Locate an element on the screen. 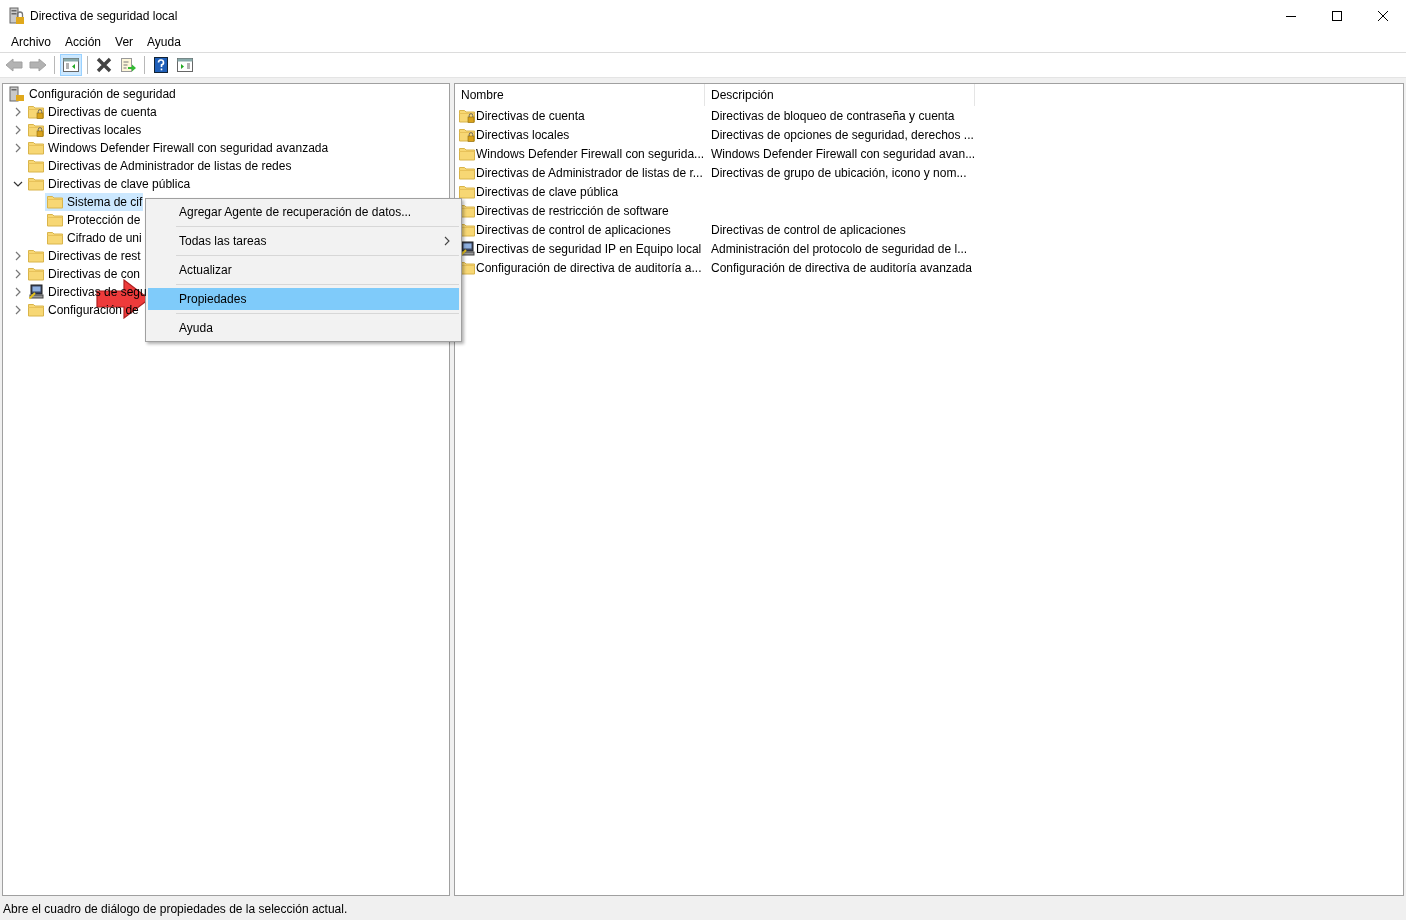 The width and height of the screenshot is (1406, 920). list-item: Directivas de clave pública is located at coordinates (547, 191).